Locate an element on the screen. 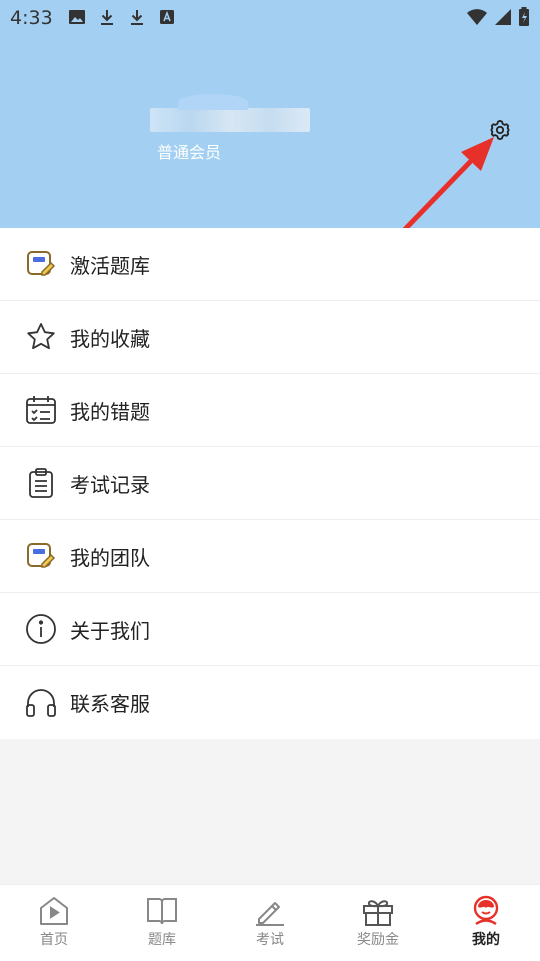 The width and height of the screenshot is (540, 961). username-blurred is located at coordinates (230, 113).